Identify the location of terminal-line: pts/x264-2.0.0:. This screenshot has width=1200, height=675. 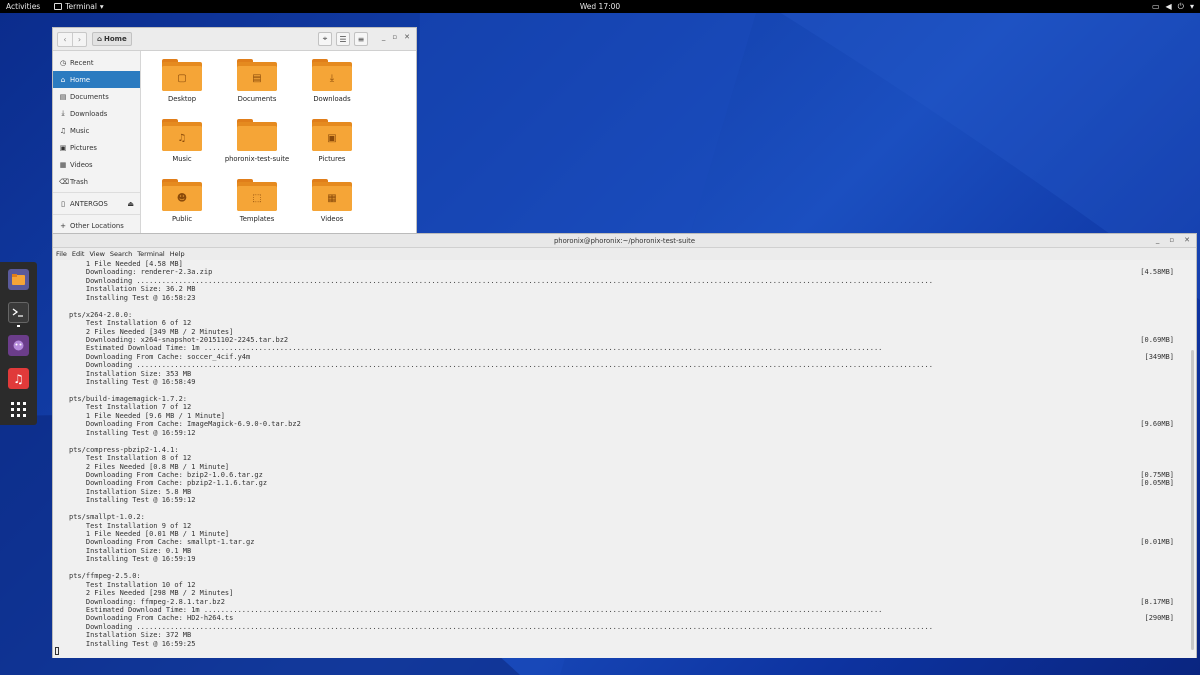
(632, 315).